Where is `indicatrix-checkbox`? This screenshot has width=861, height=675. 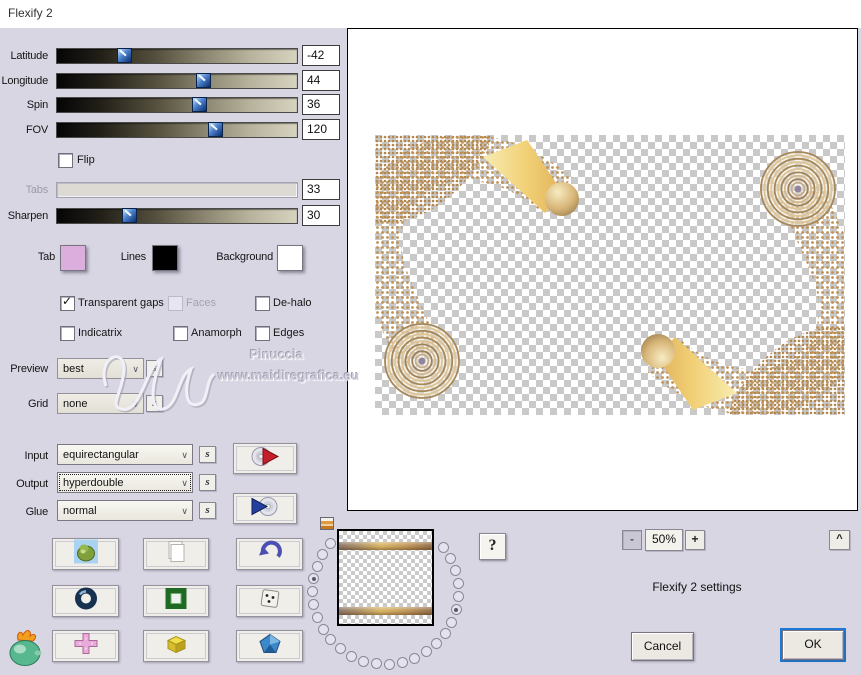 indicatrix-checkbox is located at coordinates (67, 333).